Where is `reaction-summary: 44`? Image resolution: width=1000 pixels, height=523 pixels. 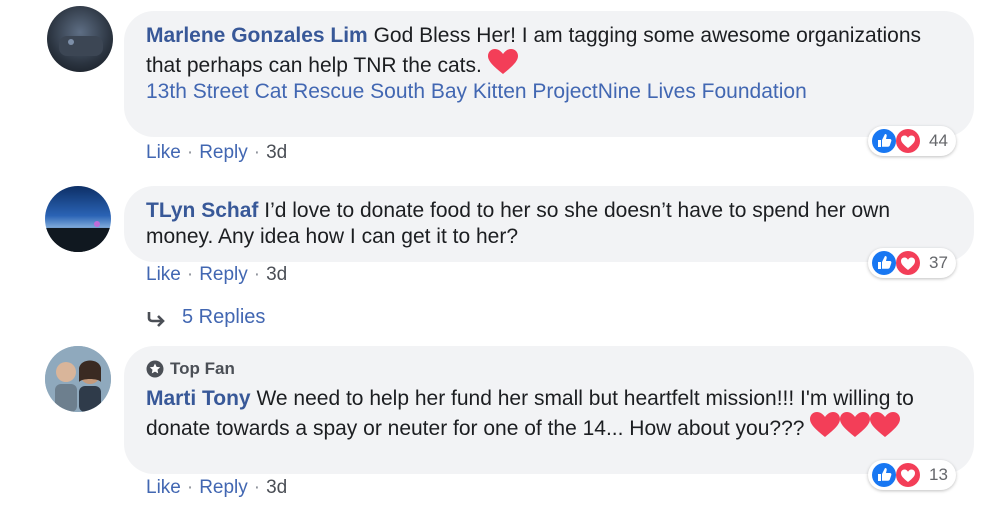 reaction-summary: 44 is located at coordinates (912, 141).